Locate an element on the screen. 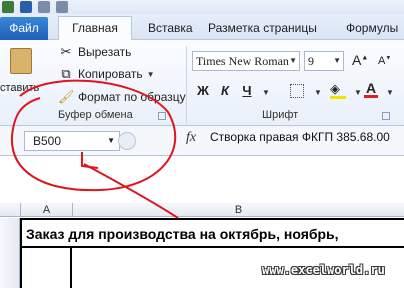  annotation-arrow-head is located at coordinates (90, 160).